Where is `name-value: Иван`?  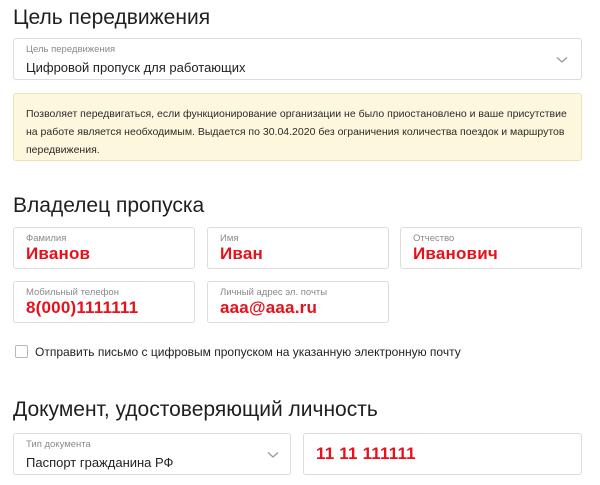
name-value: Иван is located at coordinates (241, 253).